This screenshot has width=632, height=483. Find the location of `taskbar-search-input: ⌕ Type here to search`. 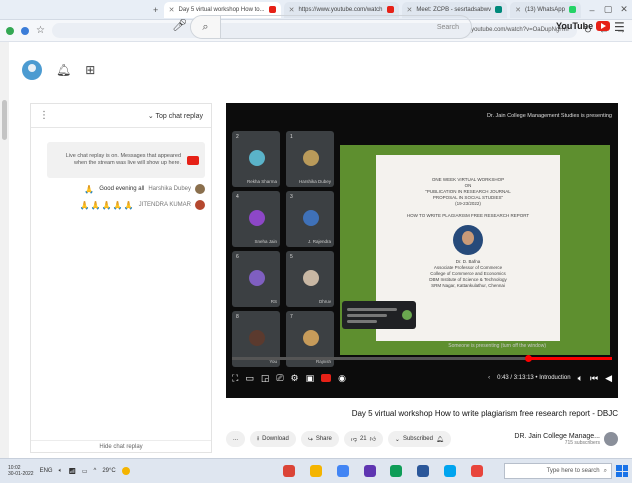

taskbar-search-input: ⌕ Type here to search is located at coordinates (558, 471).